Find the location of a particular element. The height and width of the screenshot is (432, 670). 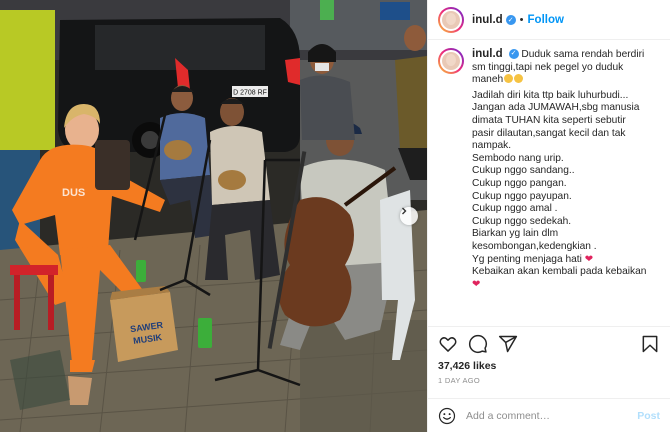

post-header: inul.d ✓ • Follow is located at coordinates (549, 20).